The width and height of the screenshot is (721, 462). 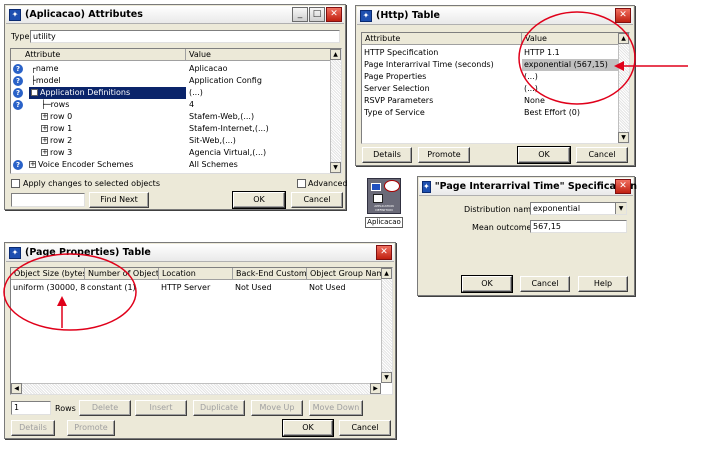 What do you see at coordinates (176, 165) in the screenshot?
I see `table-row: ? + Voice Encoder Schemes All Schemes` at bounding box center [176, 165].